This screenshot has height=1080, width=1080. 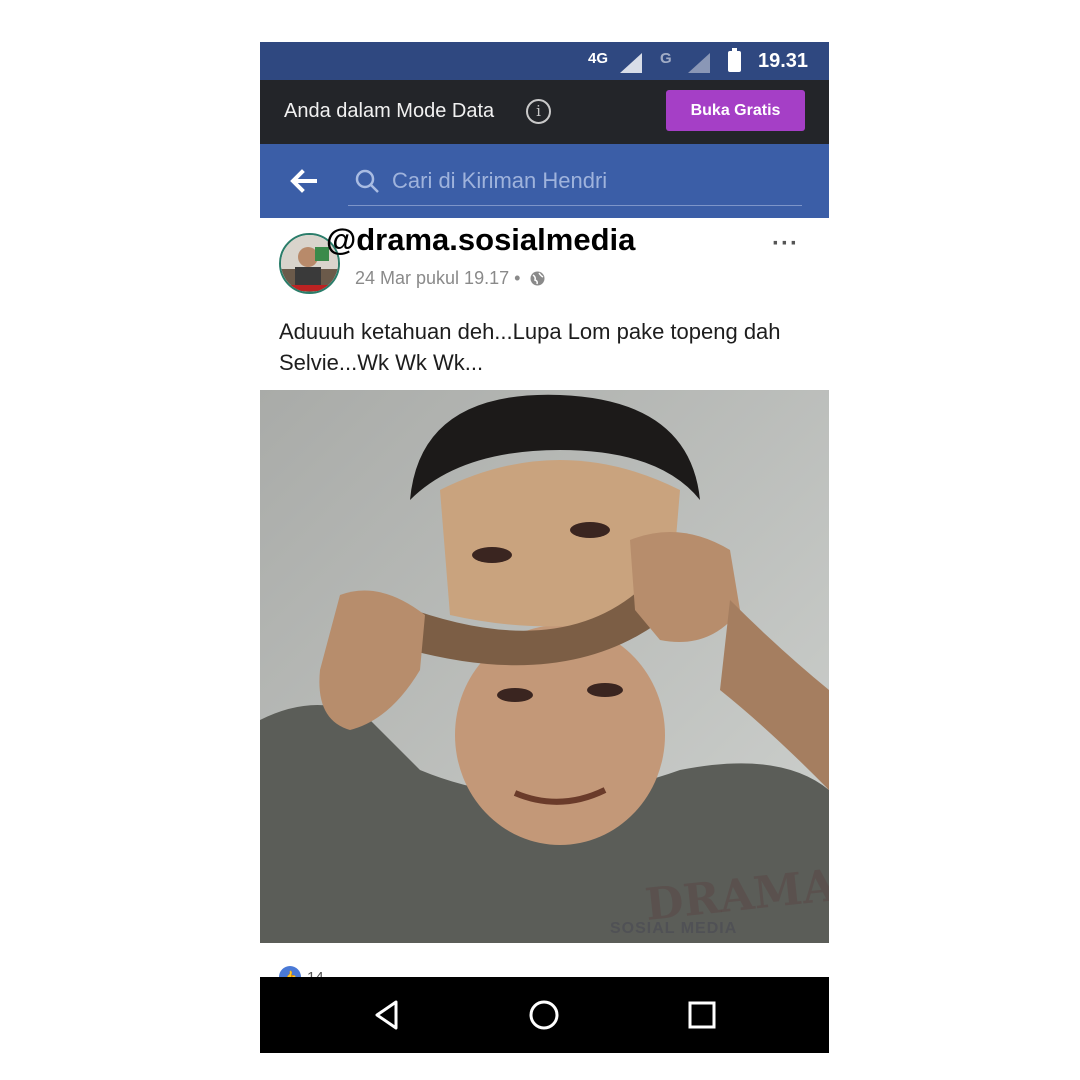 What do you see at coordinates (734, 60) in the screenshot?
I see `battery-icon` at bounding box center [734, 60].